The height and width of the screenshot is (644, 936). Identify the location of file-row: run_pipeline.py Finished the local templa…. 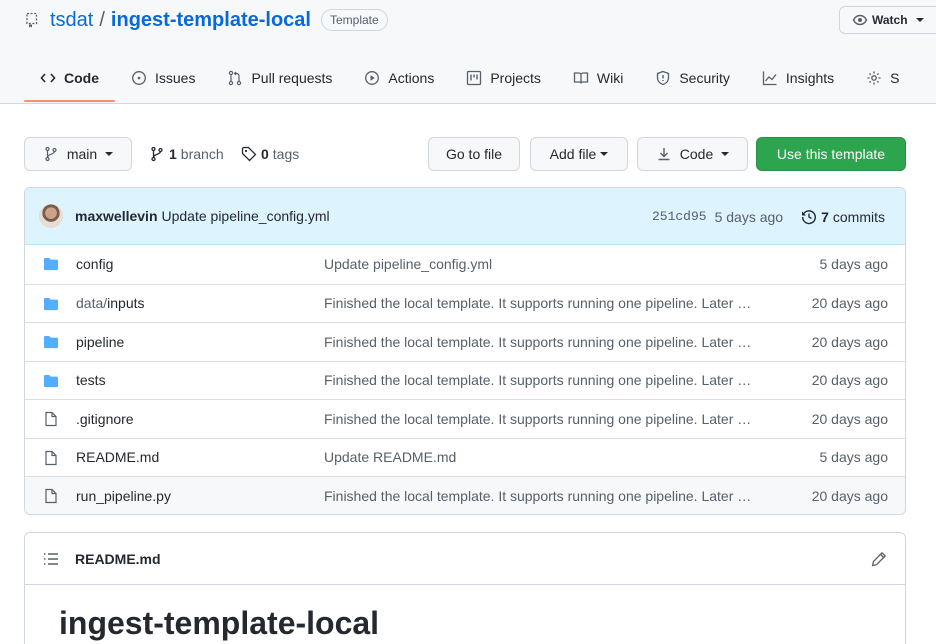
(465, 495).